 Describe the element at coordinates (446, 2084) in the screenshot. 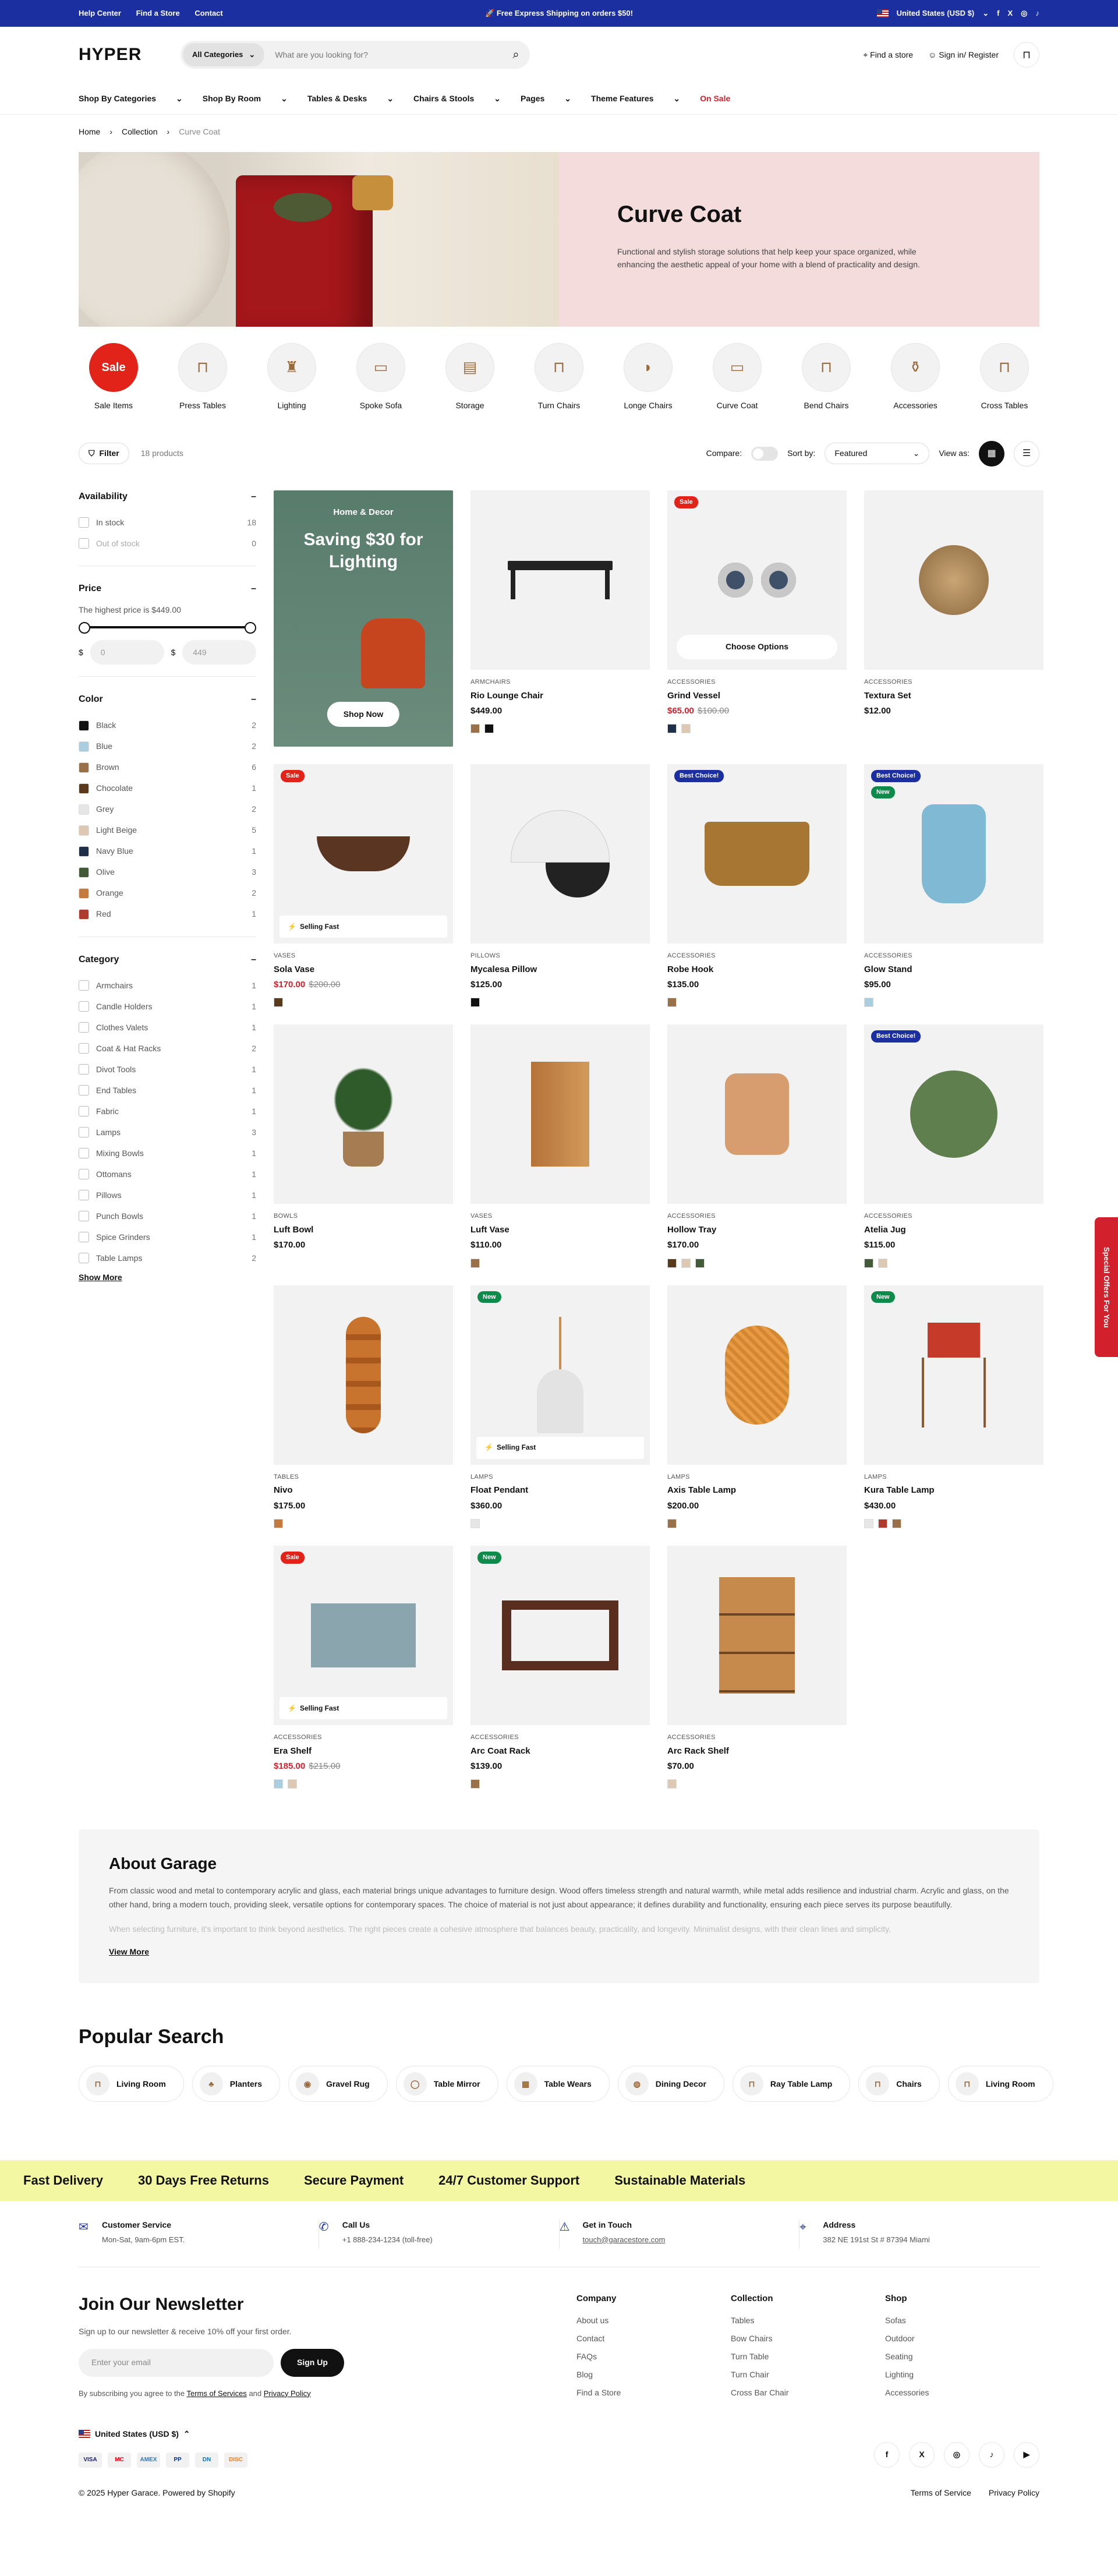

I see `popular-search-pill: ◯ Table Mirror` at that location.